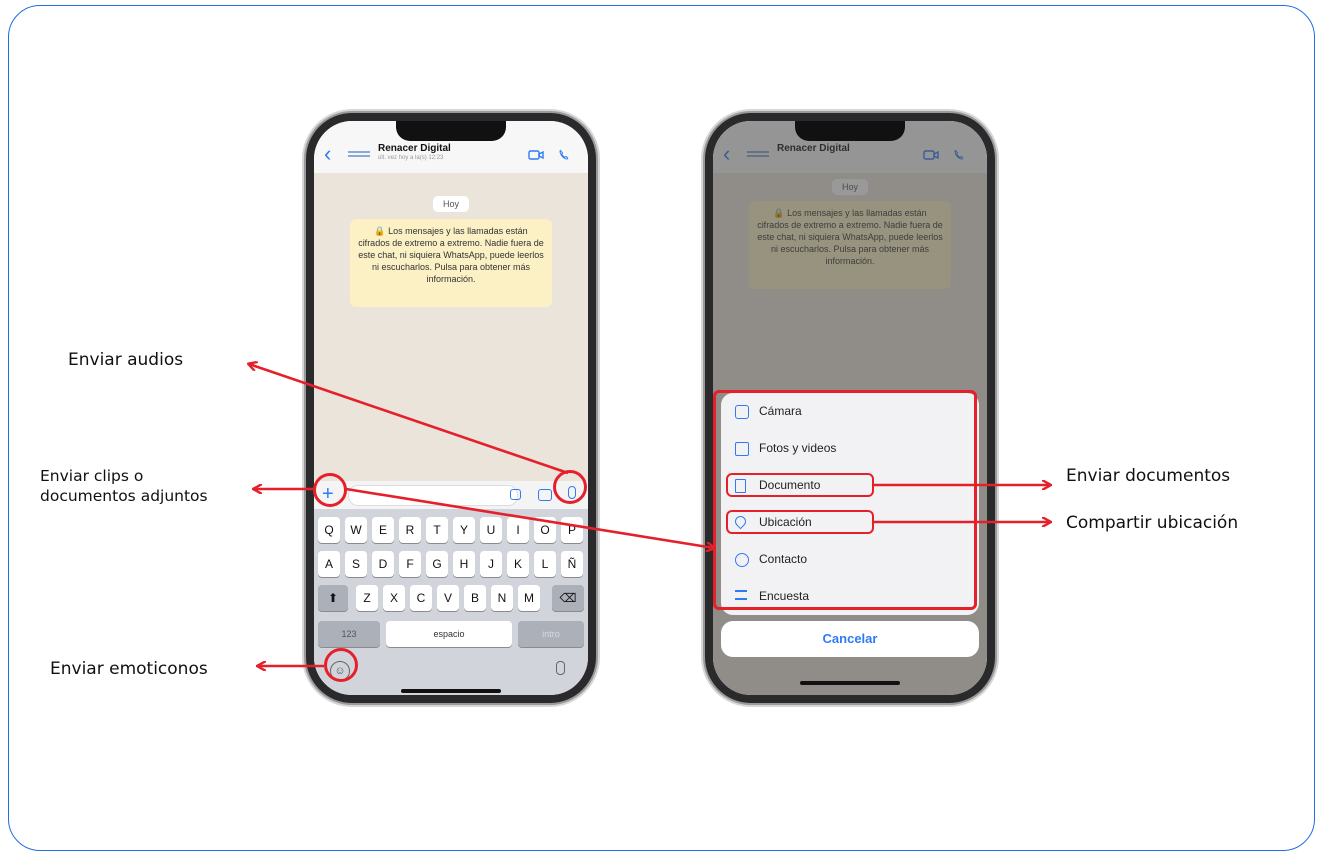 This screenshot has width=1324, height=856. What do you see at coordinates (409, 419) in the screenshot?
I see `arrow-to-audios` at bounding box center [409, 419].